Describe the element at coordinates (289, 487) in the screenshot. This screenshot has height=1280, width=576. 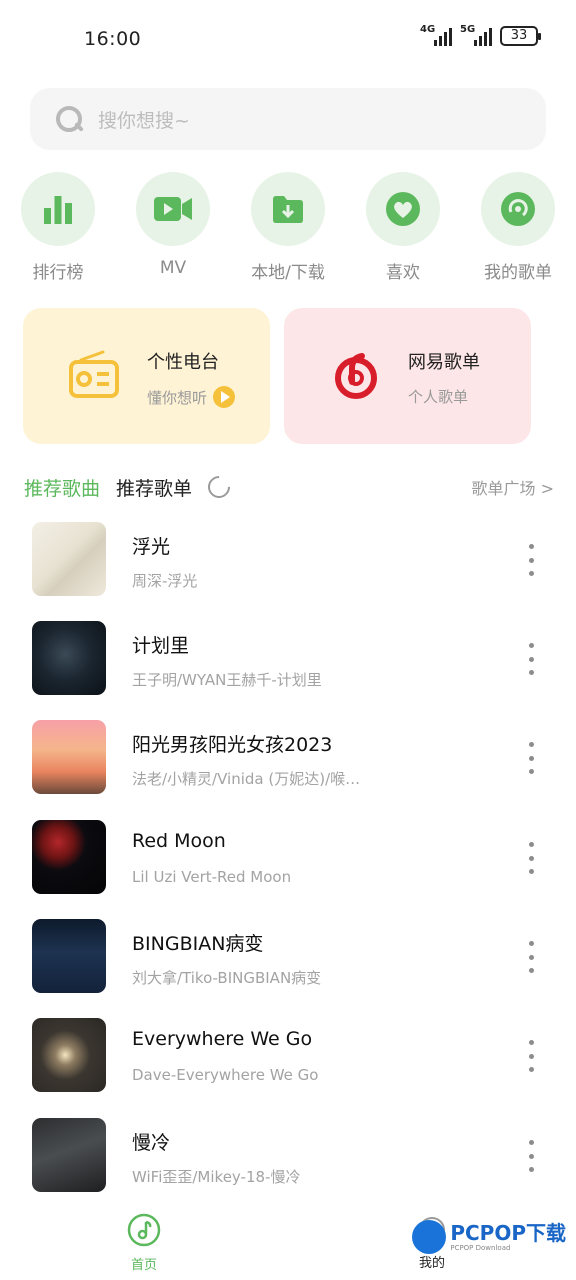
I see `recommend-tabs: 推荐歌曲 推荐歌单 歌单广场 >` at that location.